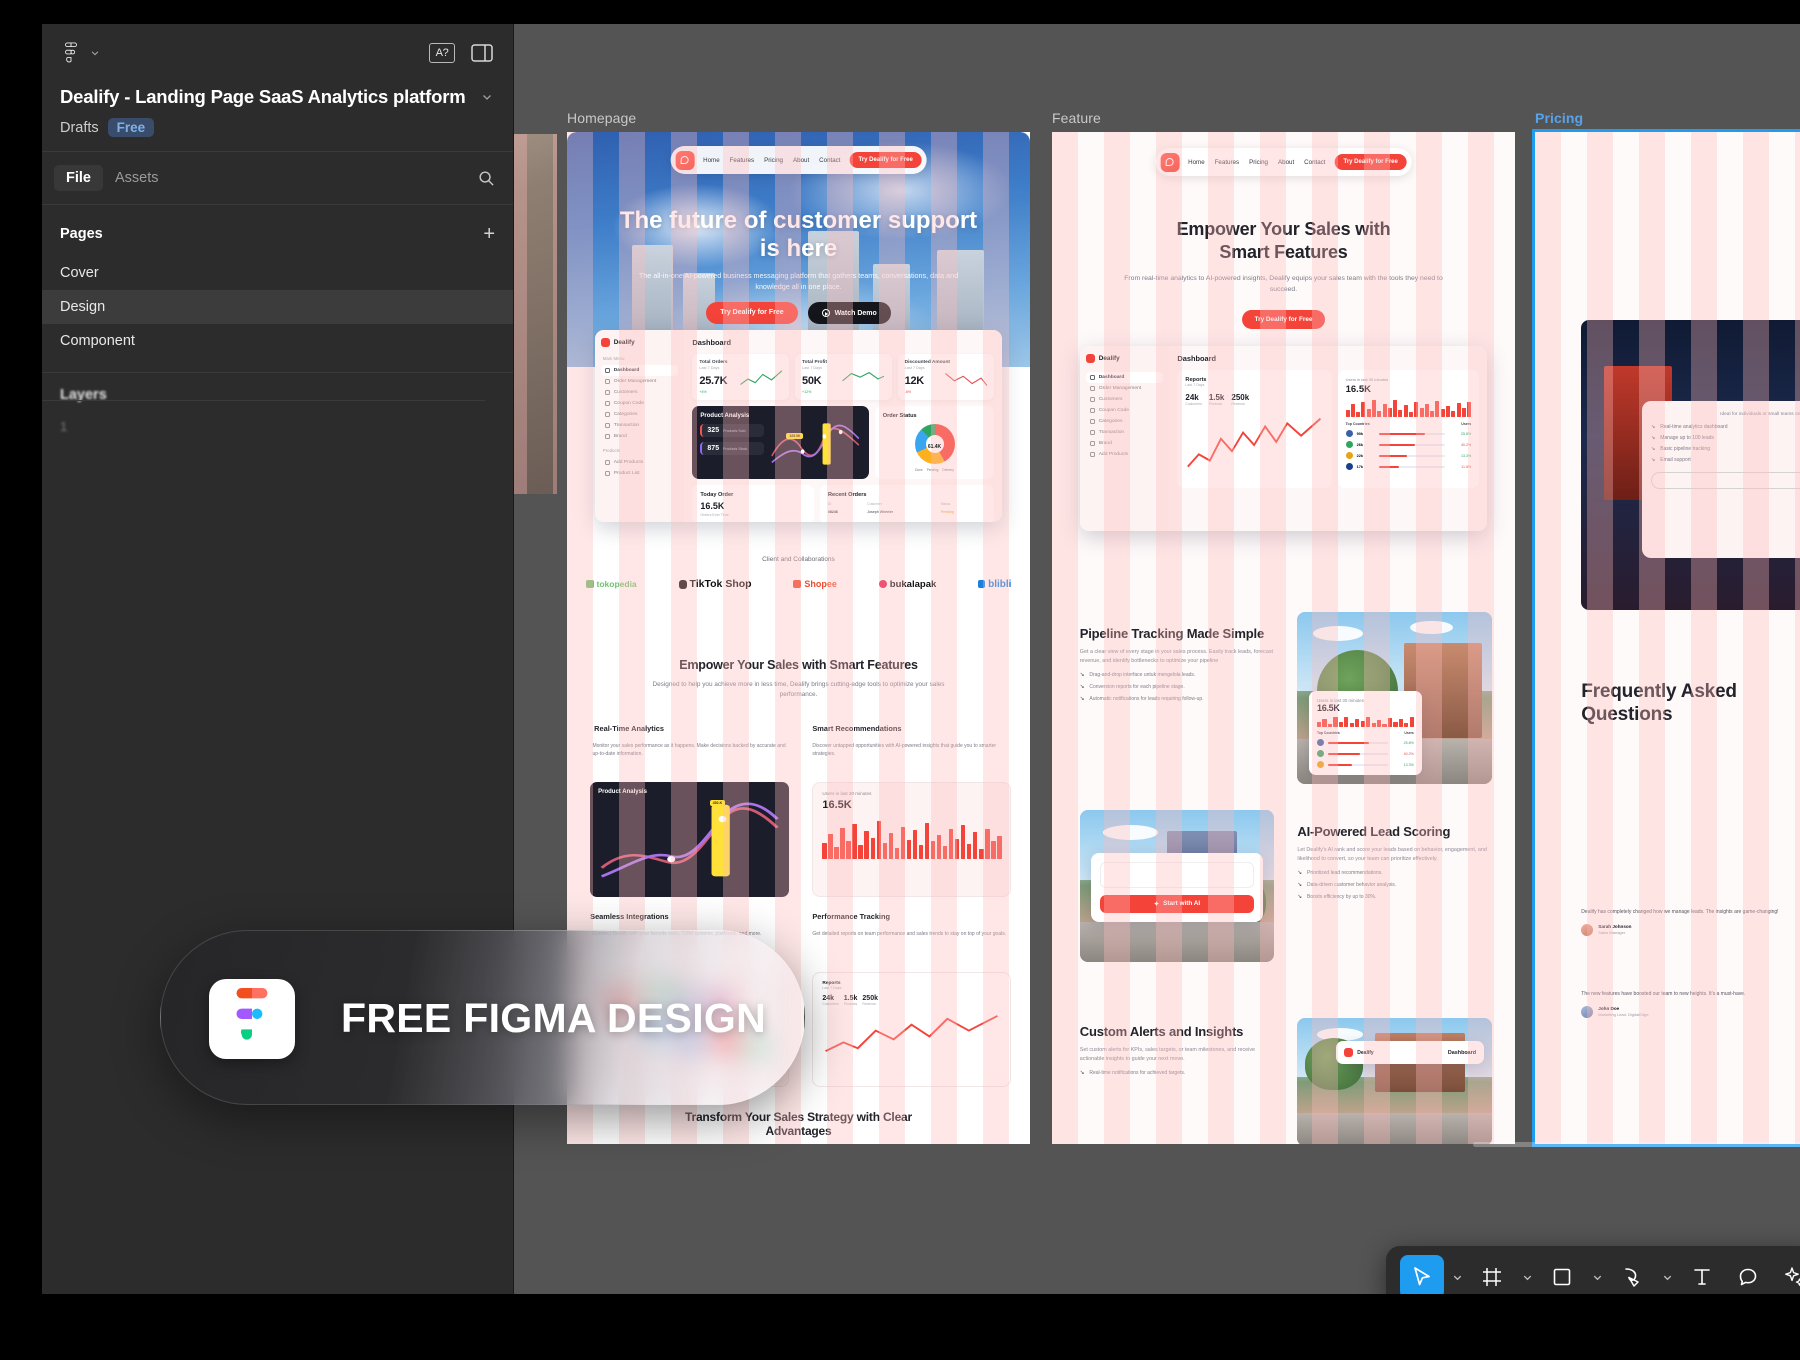 The image size is (1800, 1360). I want to click on country-row: 26k 40.2%, so click(1408, 444).